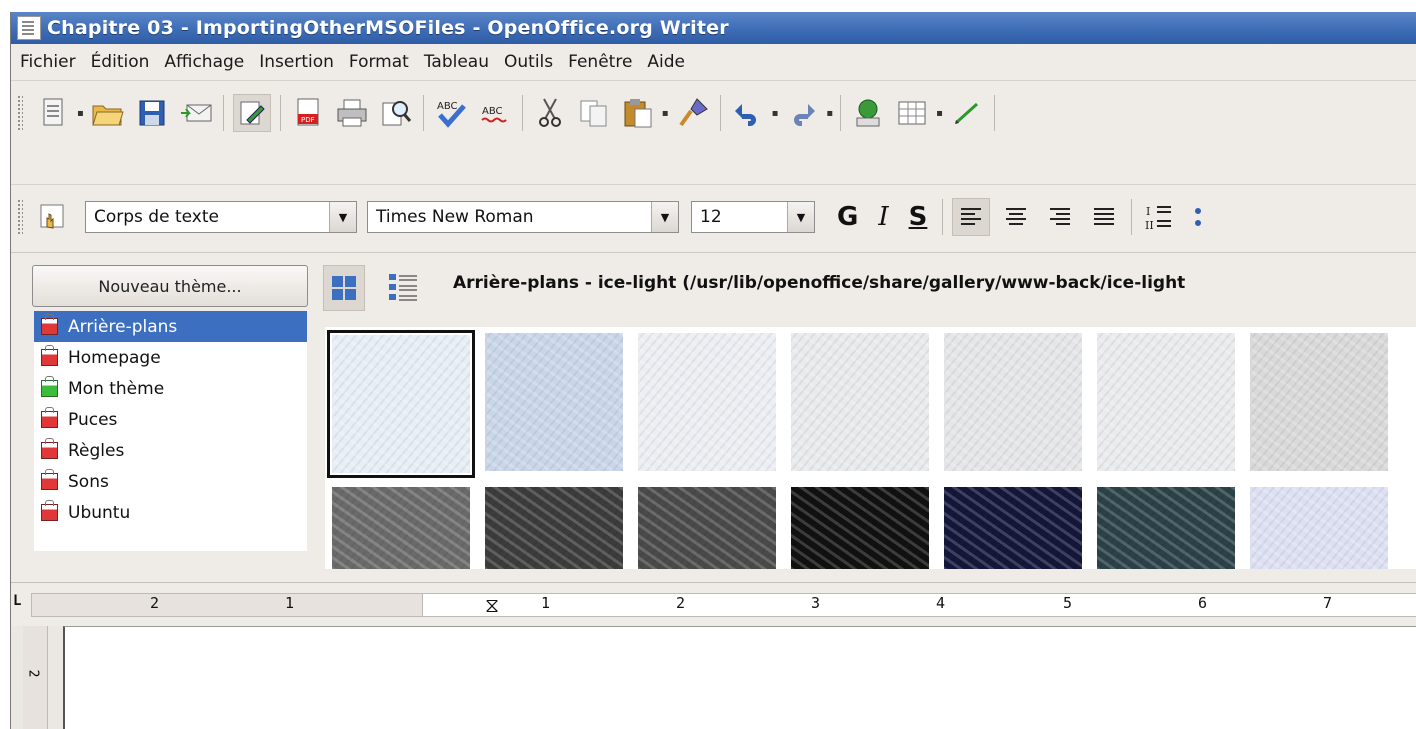 This screenshot has width=1416, height=729. What do you see at coordinates (170, 481) in the screenshot?
I see `theme-item-sons: Sons` at bounding box center [170, 481].